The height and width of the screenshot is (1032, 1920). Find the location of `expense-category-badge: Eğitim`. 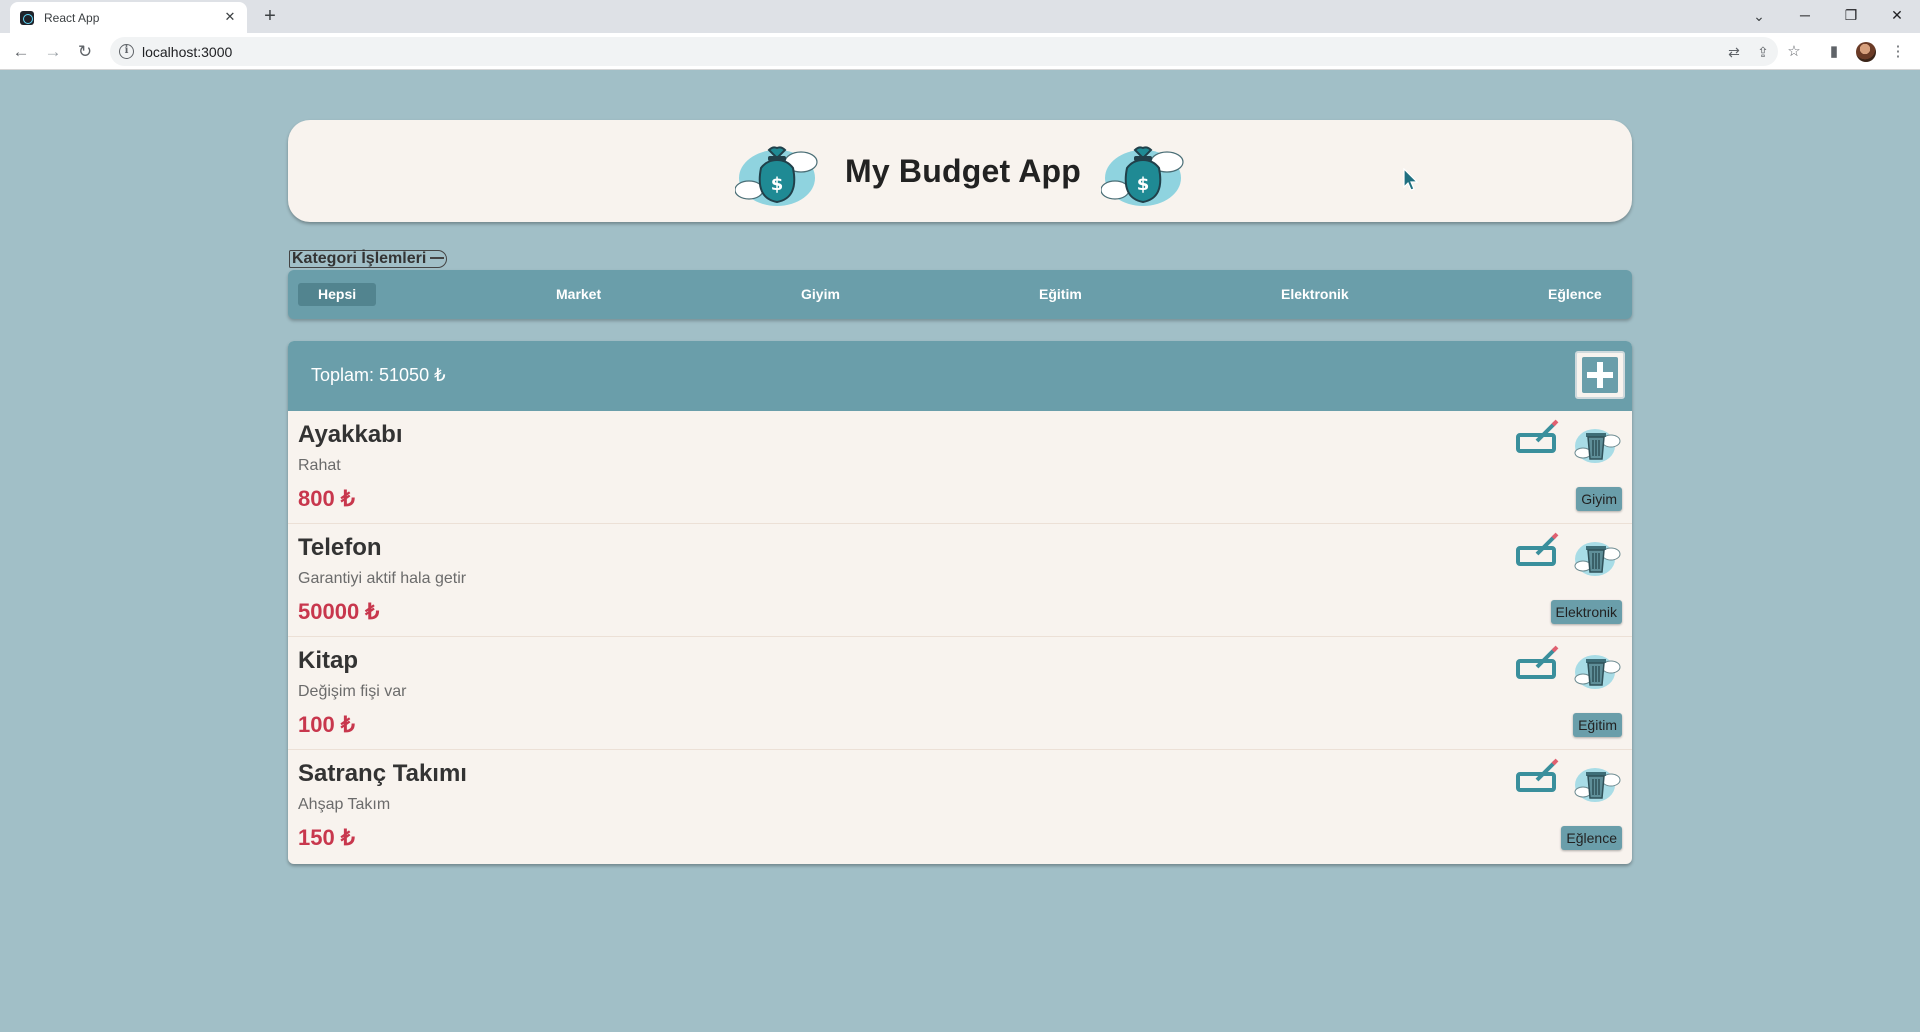

expense-category-badge: Eğitim is located at coordinates (1597, 725).